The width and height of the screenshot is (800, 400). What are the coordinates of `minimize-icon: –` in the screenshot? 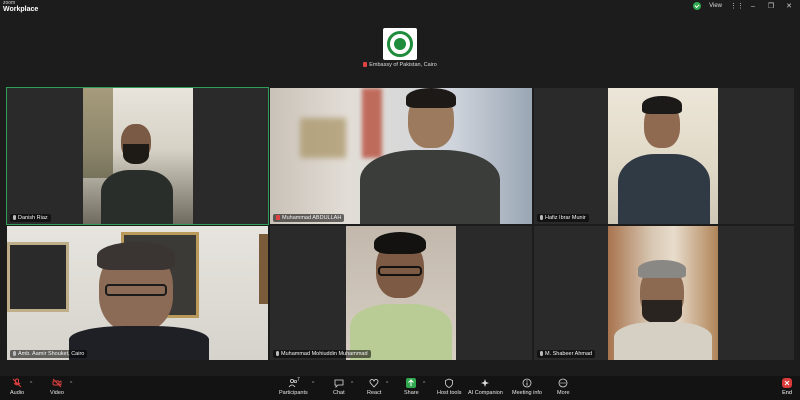 It's located at (753, 6).